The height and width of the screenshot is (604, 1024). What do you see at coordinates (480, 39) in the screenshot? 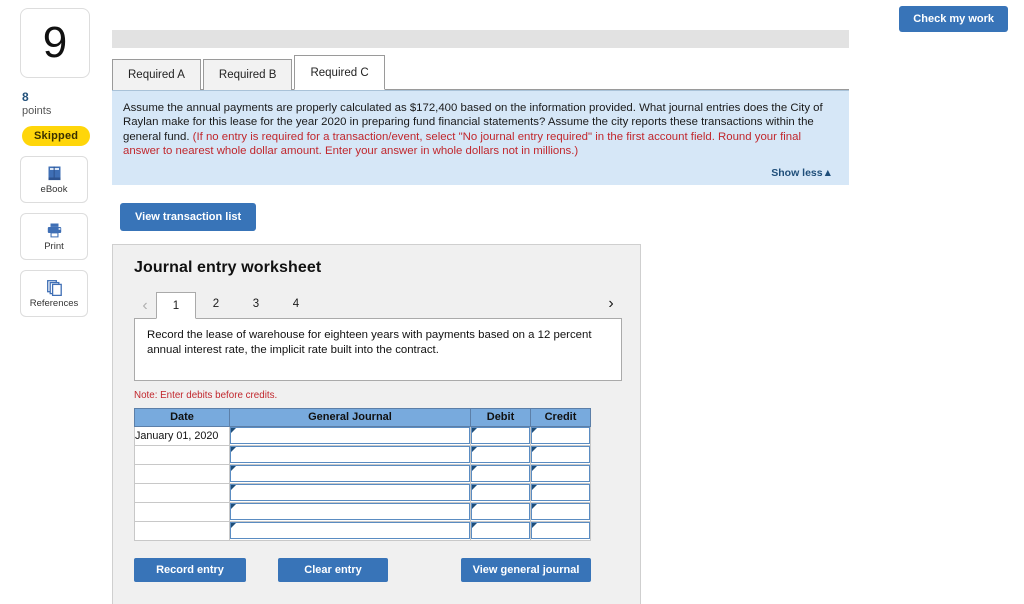
I see `toolbar-strip` at bounding box center [480, 39].